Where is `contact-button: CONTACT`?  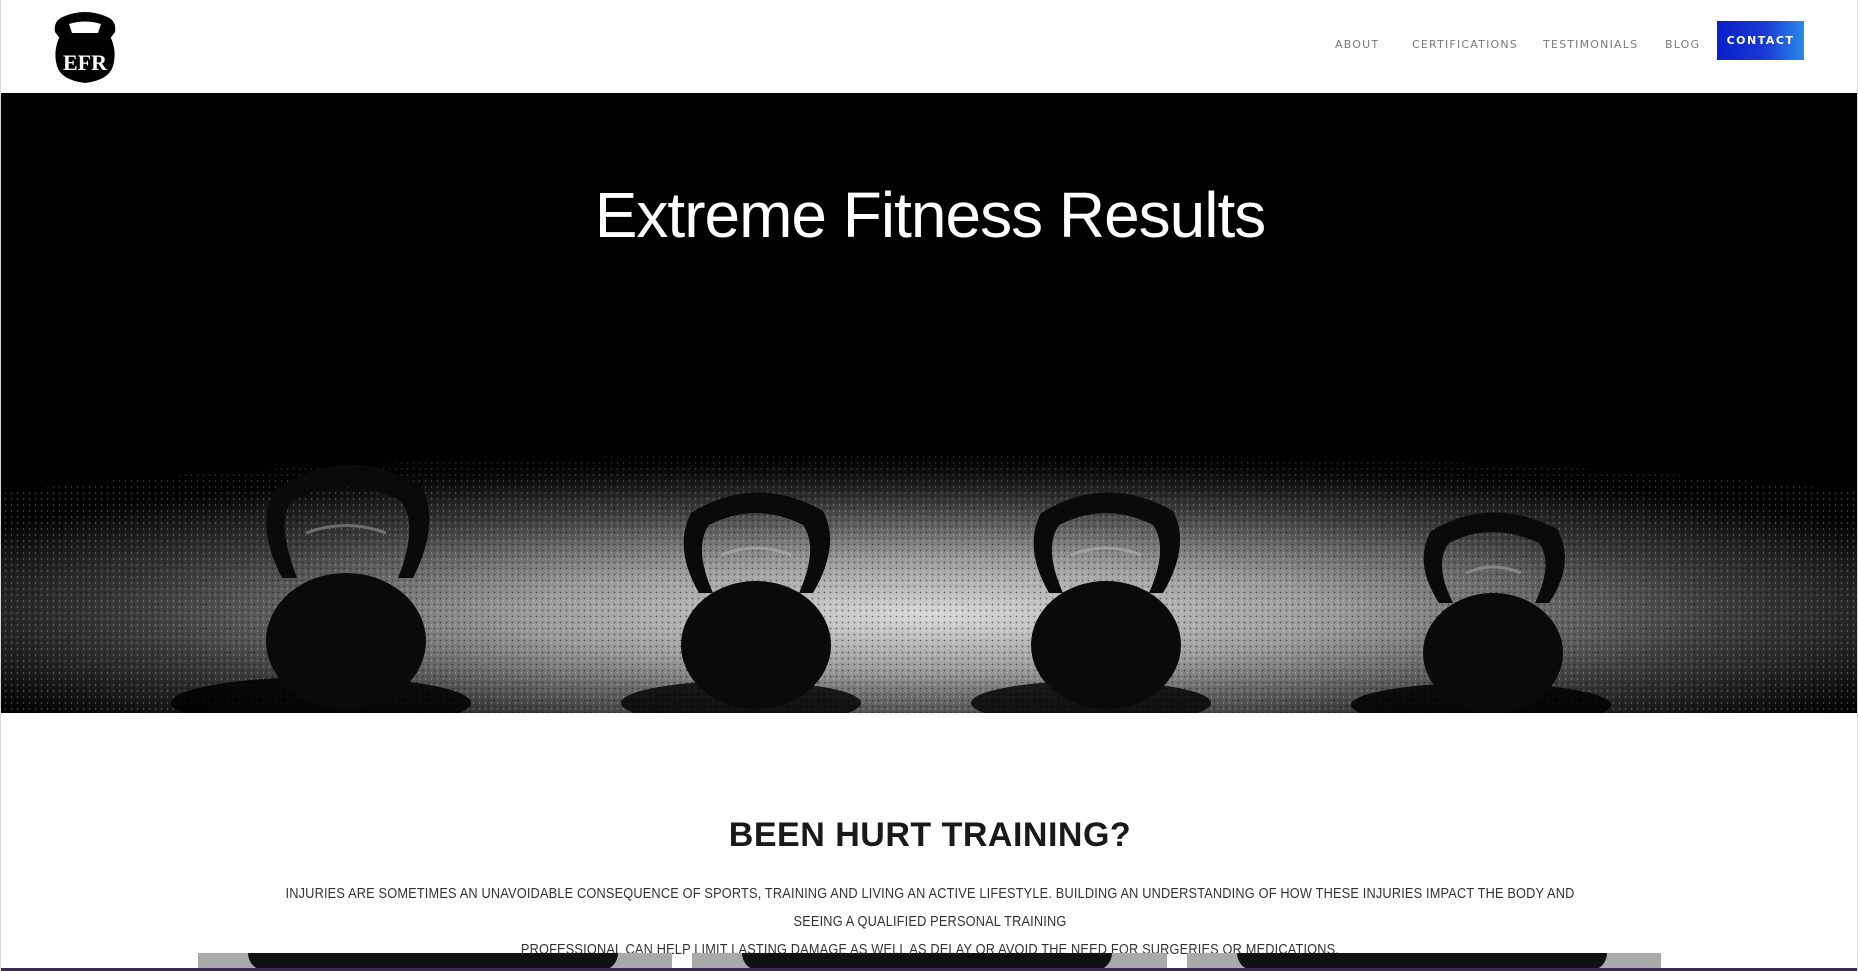
contact-button: CONTACT is located at coordinates (1760, 40).